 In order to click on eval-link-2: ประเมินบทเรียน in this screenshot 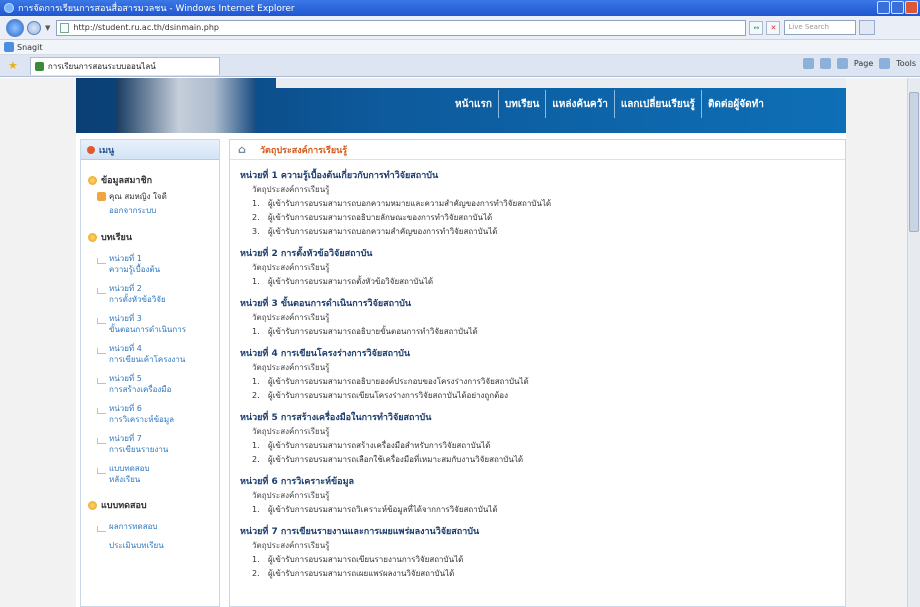, I will do `click(150, 545)`.